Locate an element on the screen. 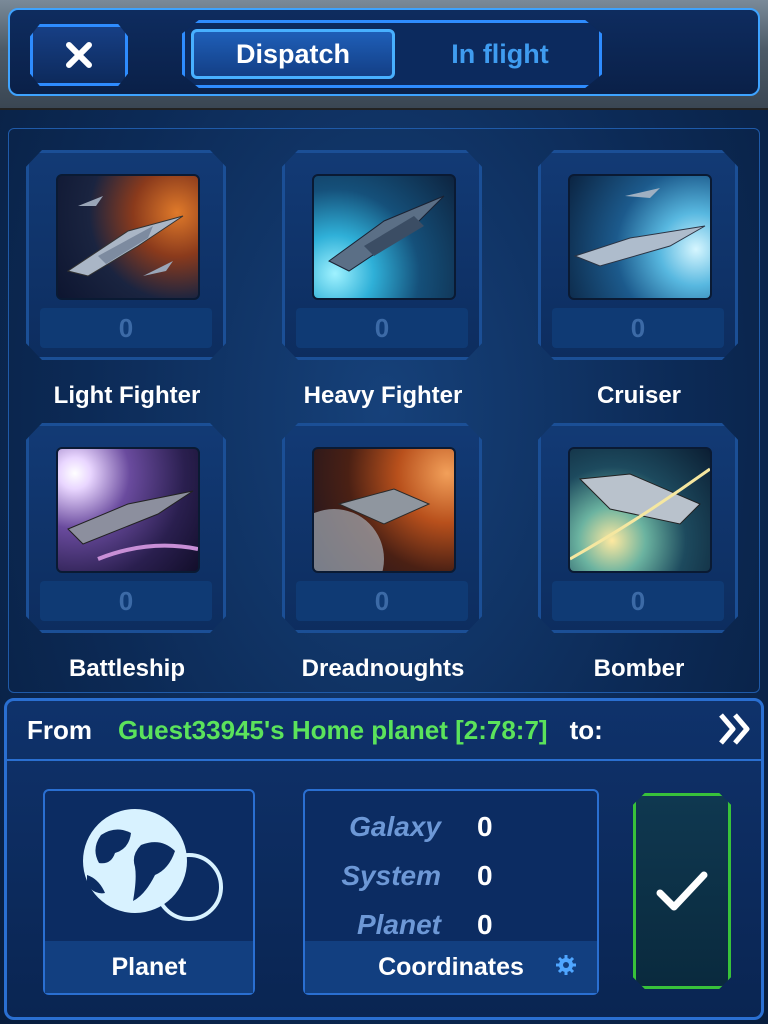  planet-label: Planet is located at coordinates (149, 967).